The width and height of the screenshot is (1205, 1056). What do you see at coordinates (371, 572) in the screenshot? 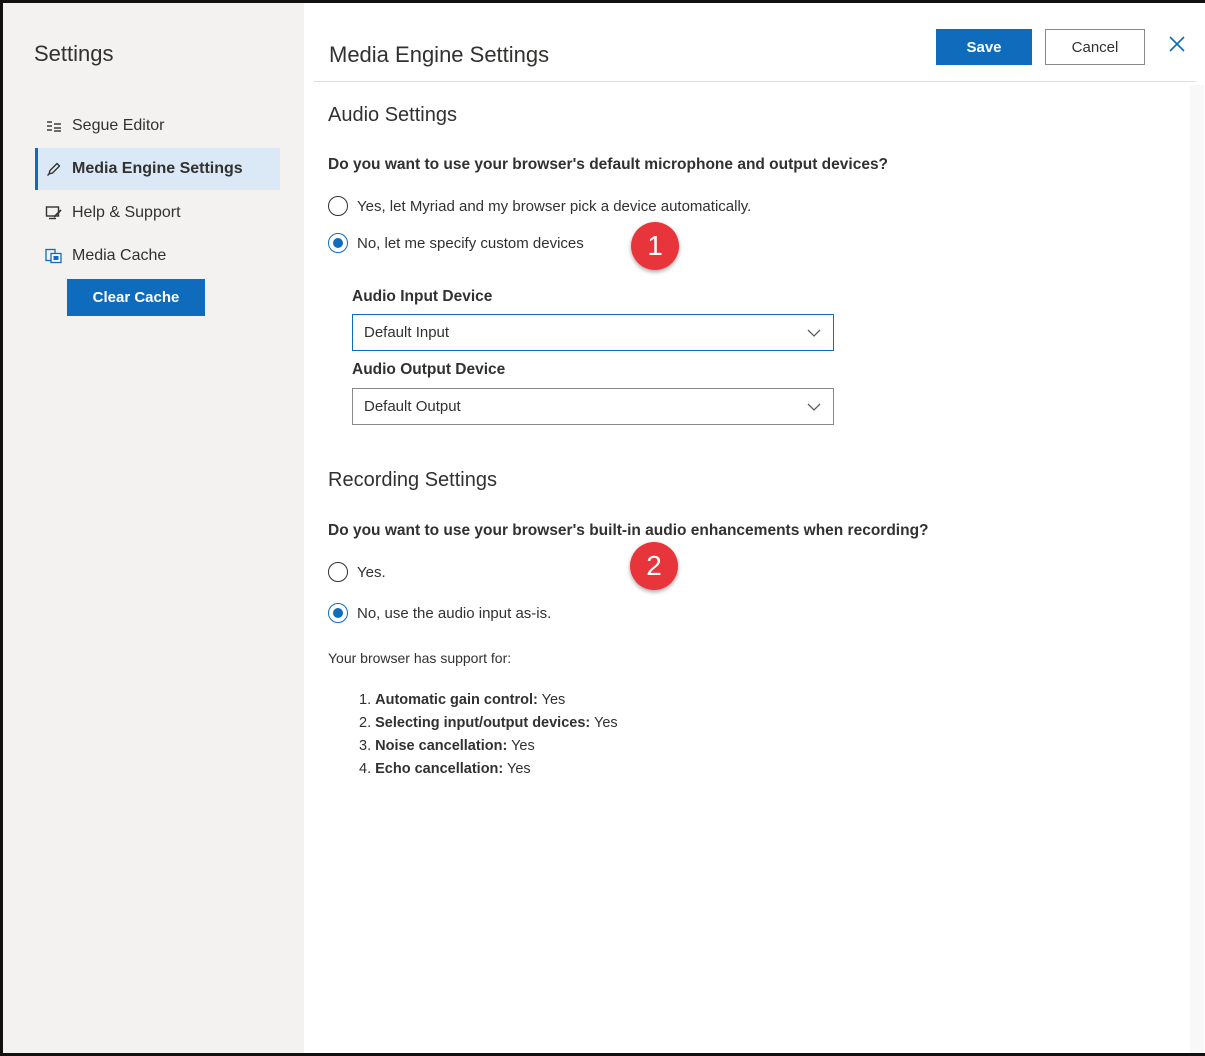
I see `radio-label: Yes.` at bounding box center [371, 572].